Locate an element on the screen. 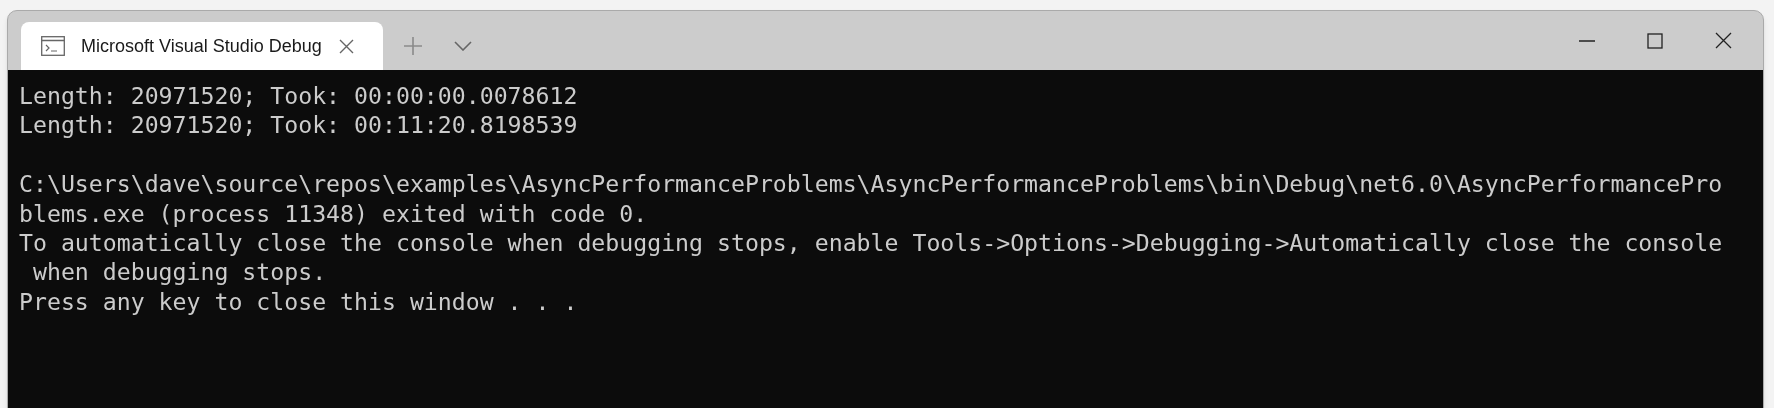 This screenshot has height=408, width=1774. maximize-icon is located at coordinates (1655, 40).